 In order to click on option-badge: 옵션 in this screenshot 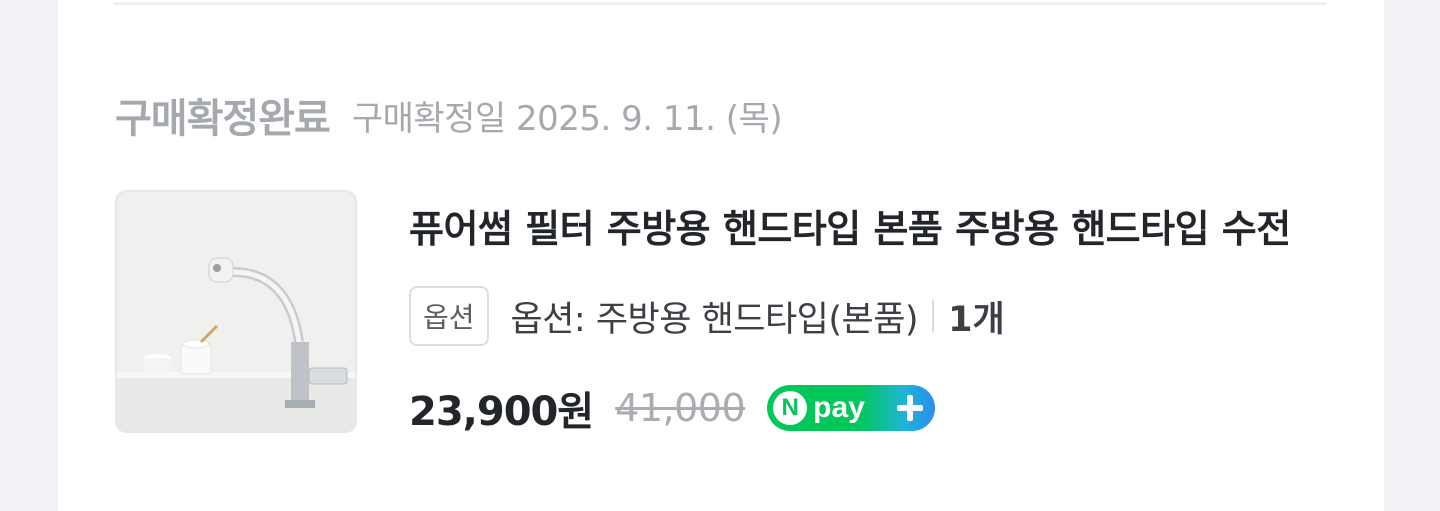, I will do `click(449, 316)`.